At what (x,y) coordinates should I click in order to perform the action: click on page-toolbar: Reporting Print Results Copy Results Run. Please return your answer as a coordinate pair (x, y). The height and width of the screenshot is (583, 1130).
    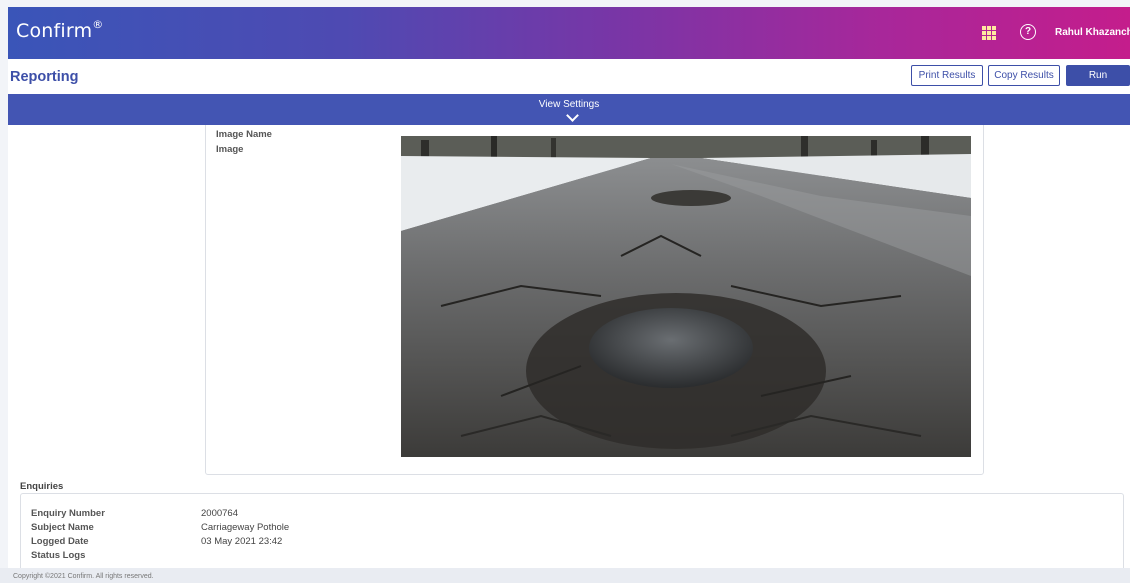
    Looking at the image, I should click on (569, 76).